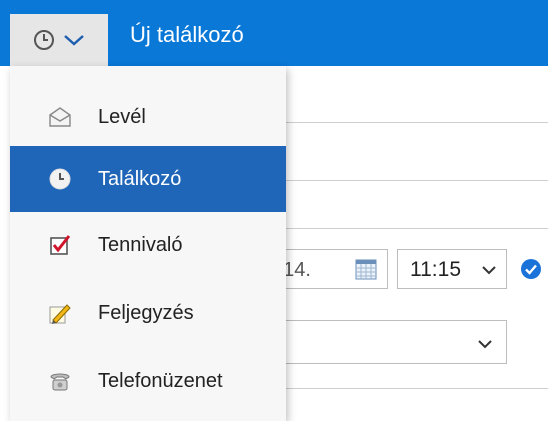 This screenshot has height=421, width=548. I want to click on menu-item-label: Telefonüzenet, so click(160, 380).